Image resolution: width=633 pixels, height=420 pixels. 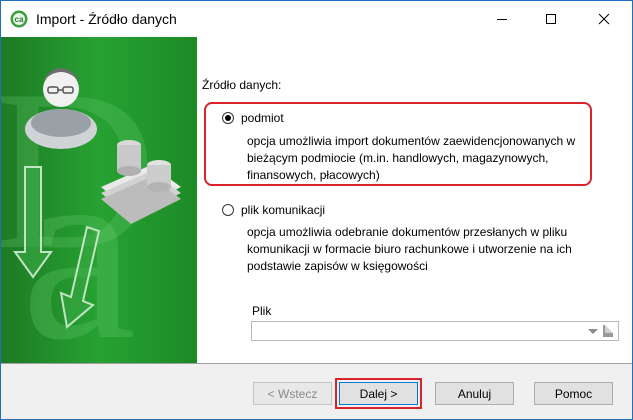 I want to click on footer-separator, so click(x=316, y=363).